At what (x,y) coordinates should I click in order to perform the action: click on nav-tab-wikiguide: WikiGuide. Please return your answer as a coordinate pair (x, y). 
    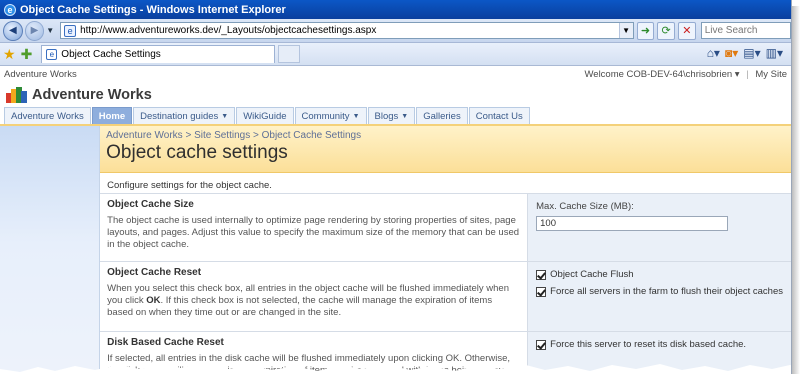
    Looking at the image, I should click on (265, 115).